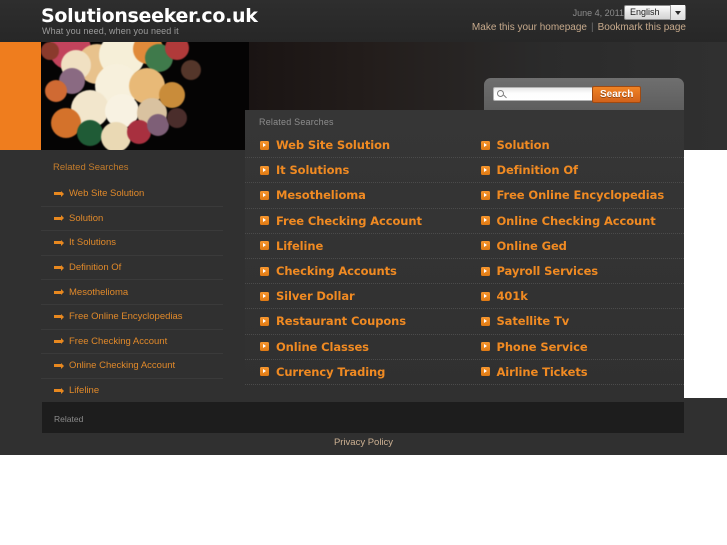 This screenshot has width=727, height=545. What do you see at coordinates (118, 341) in the screenshot?
I see `sidebar-item-label: Free Checking Account` at bounding box center [118, 341].